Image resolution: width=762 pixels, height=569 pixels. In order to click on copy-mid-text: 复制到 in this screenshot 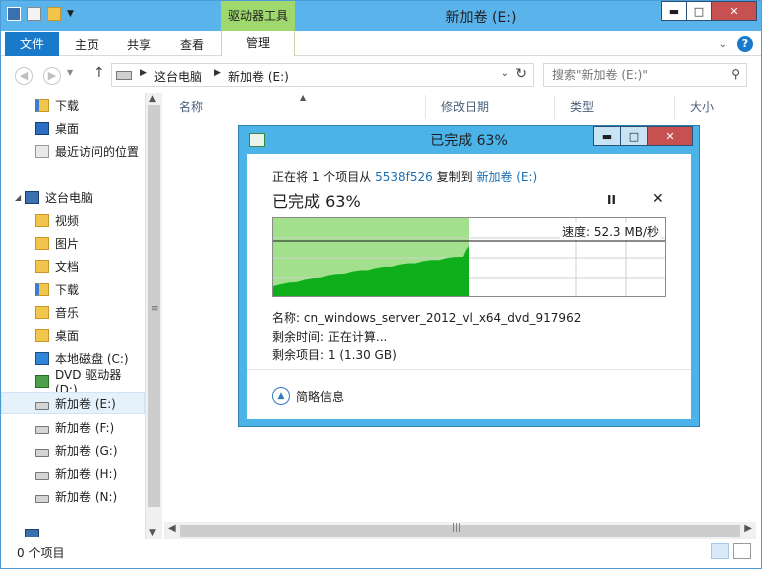, I will do `click(454, 177)`.